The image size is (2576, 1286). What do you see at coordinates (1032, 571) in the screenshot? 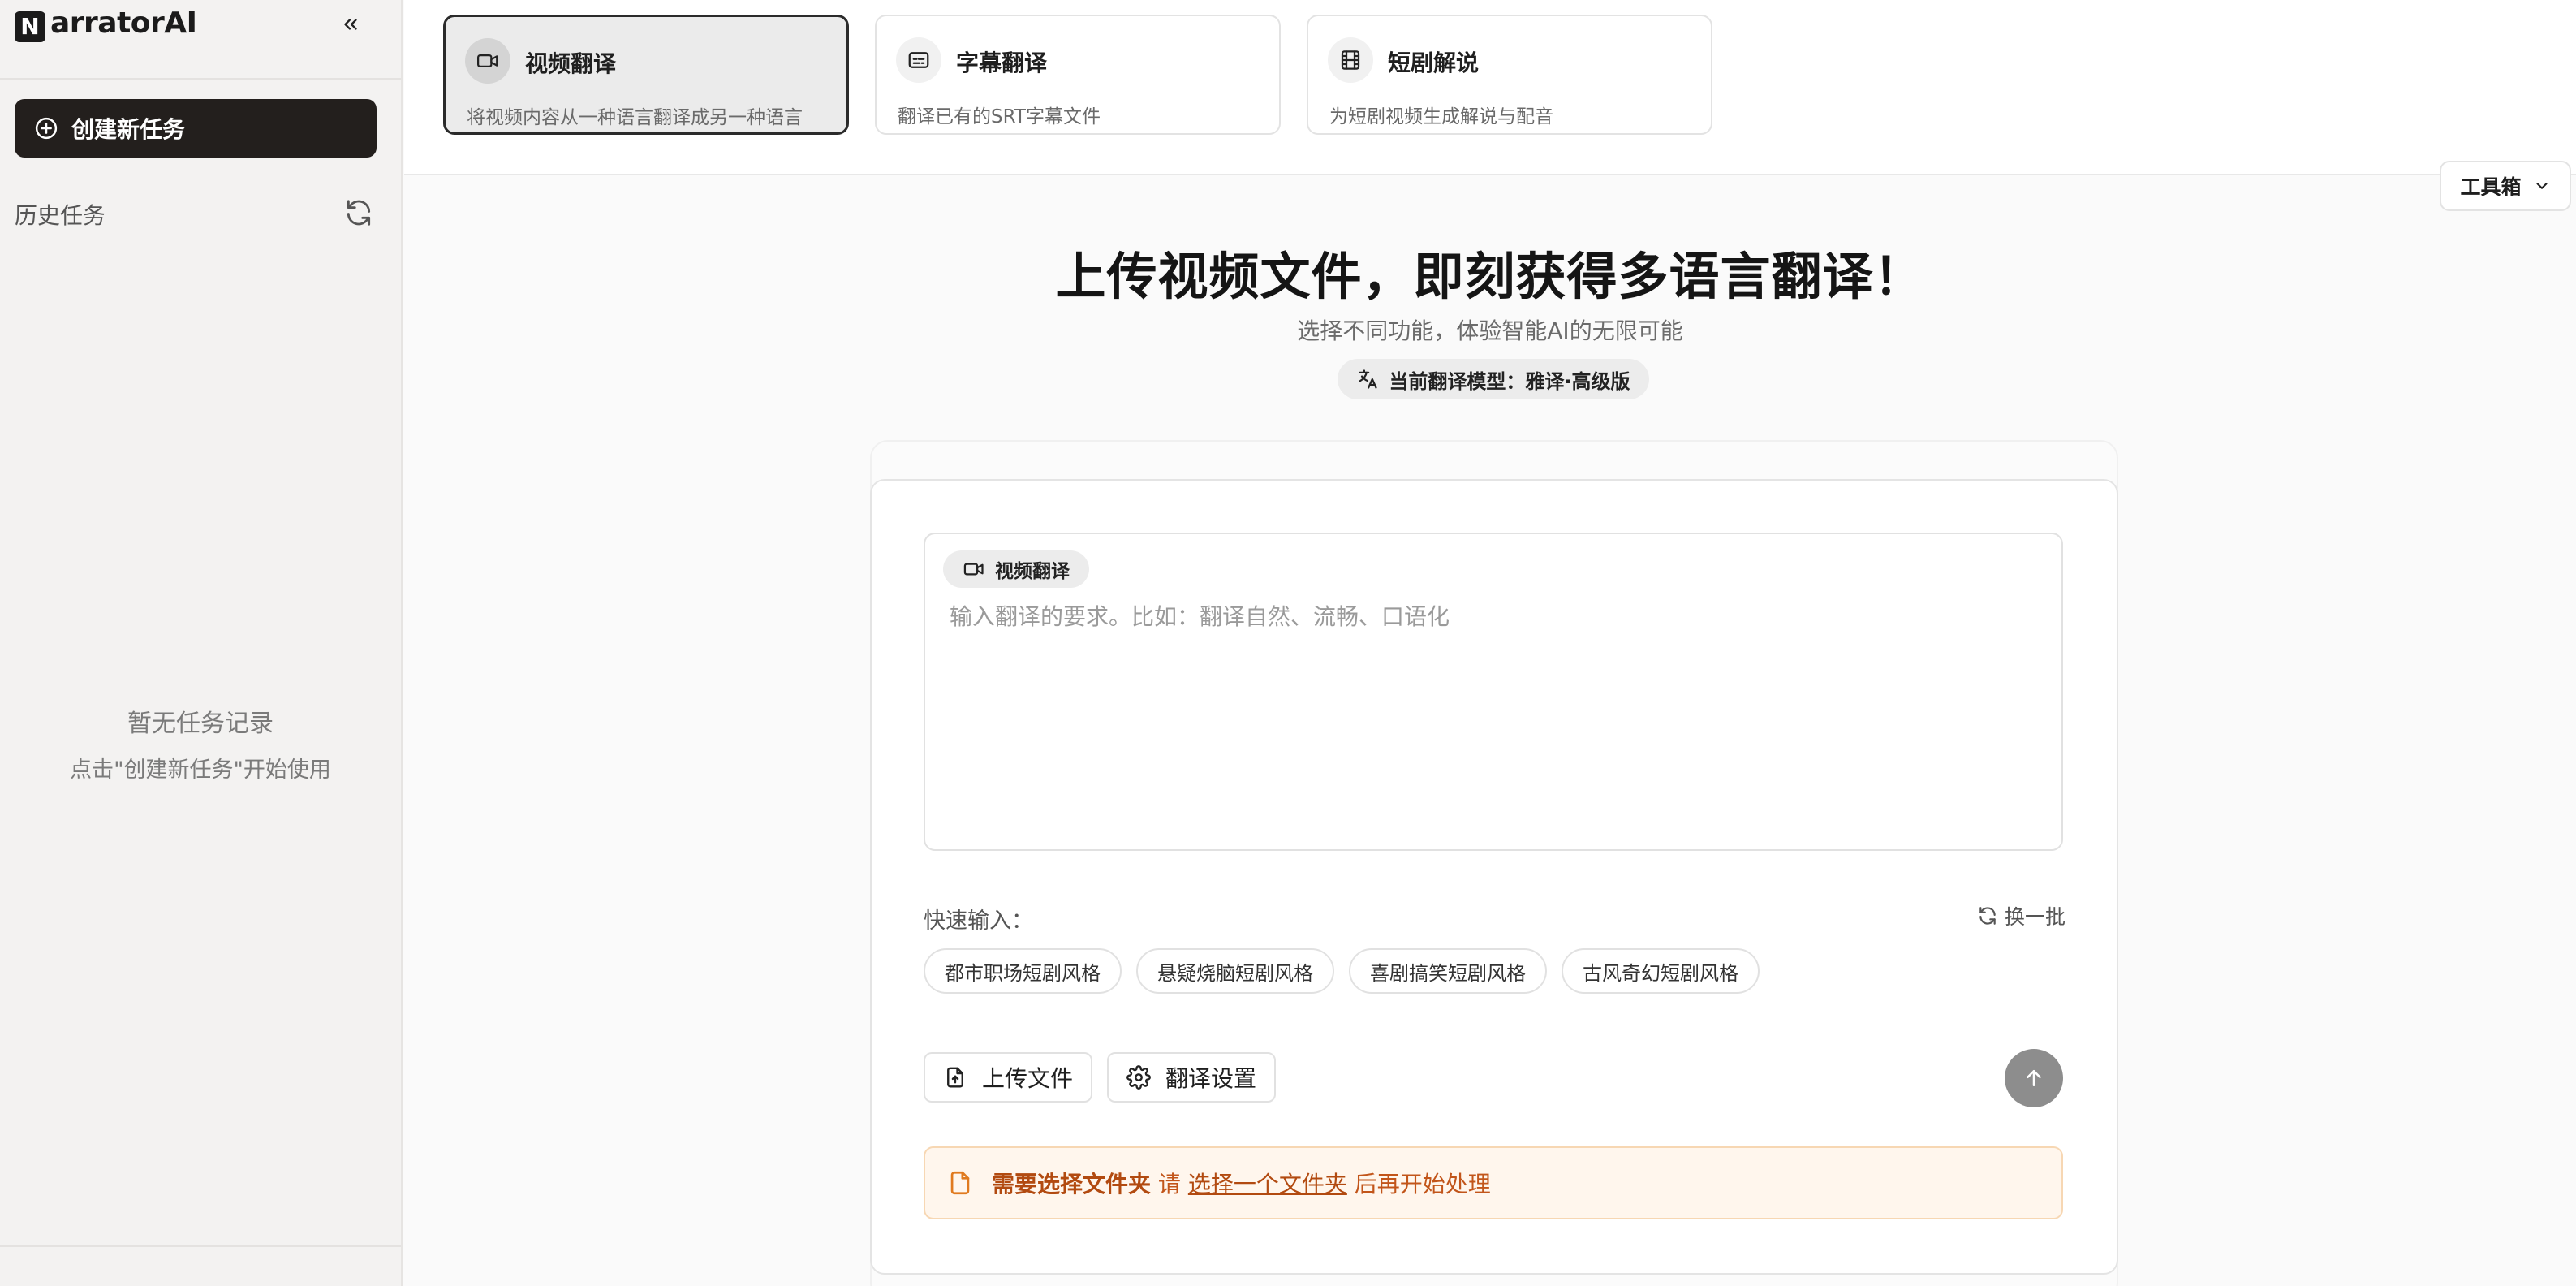
I see `mode-chip-label: 视频翻译` at bounding box center [1032, 571].